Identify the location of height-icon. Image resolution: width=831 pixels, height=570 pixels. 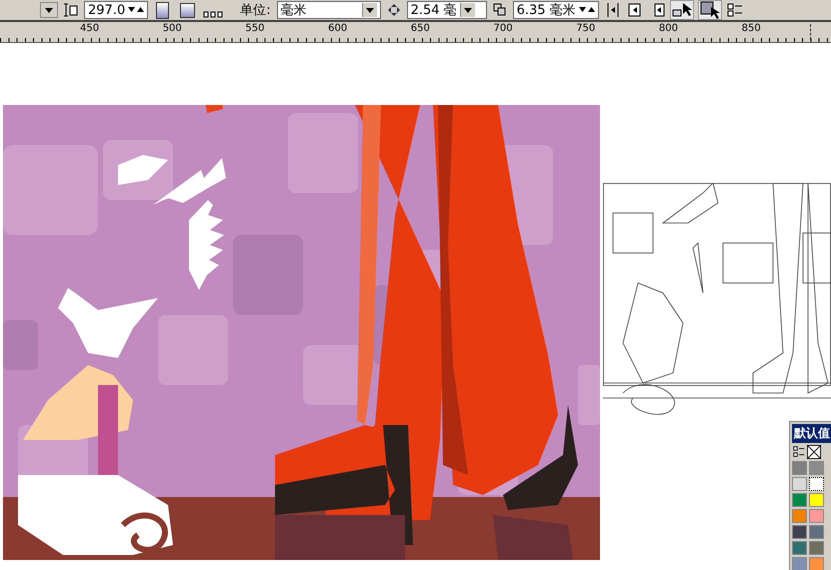
(71, 10).